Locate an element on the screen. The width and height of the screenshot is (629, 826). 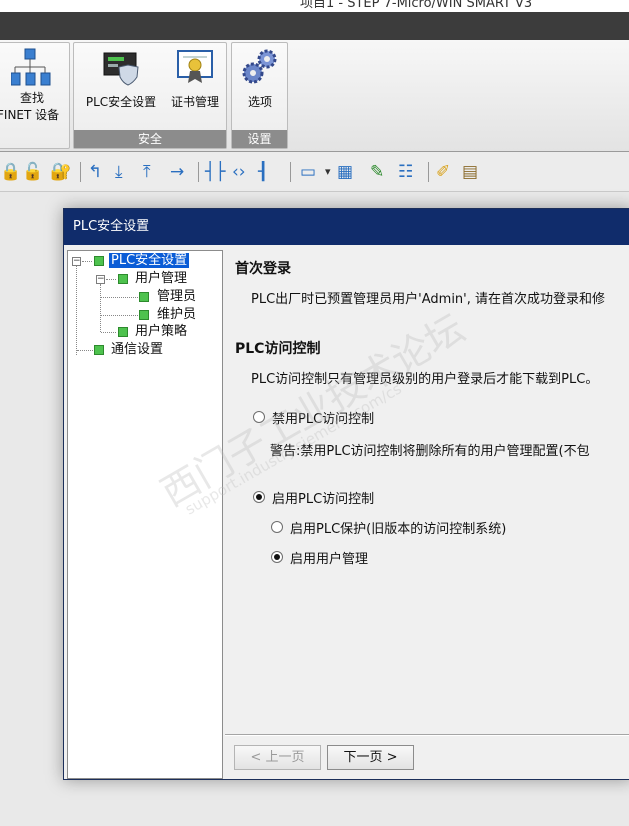
ladder-toolbar: 🔒 🔓 🔐 ↰ ⤓ ⤒ → ┤├ ‹› ┨ ▭ ▾ ▦ ✎ ☷ ✐ ▤ is located at coordinates (314, 172).